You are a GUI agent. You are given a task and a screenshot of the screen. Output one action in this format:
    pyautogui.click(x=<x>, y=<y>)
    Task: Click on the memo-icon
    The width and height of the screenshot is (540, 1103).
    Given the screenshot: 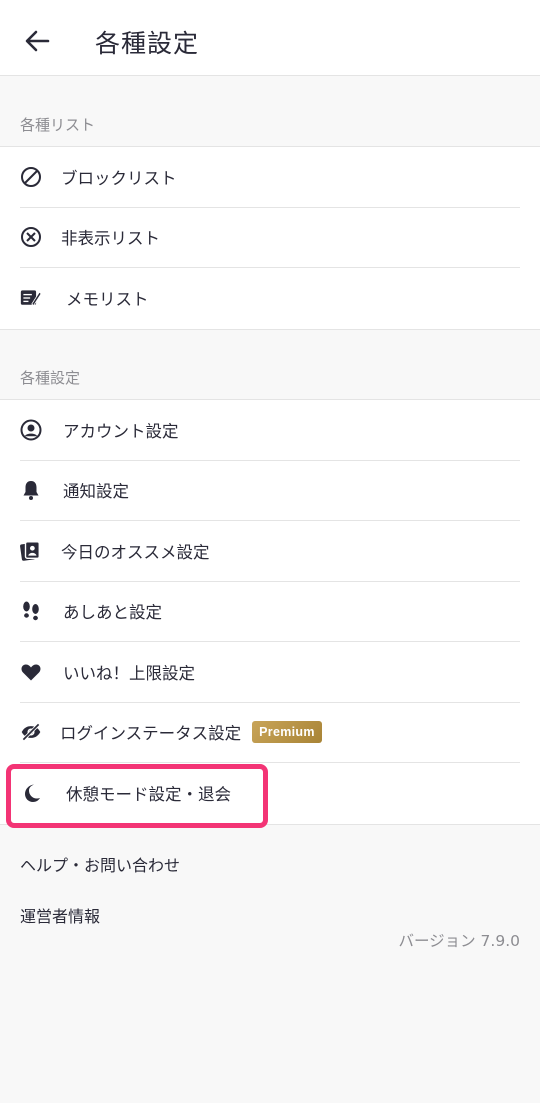 What is the action you would take?
    pyautogui.click(x=31, y=298)
    